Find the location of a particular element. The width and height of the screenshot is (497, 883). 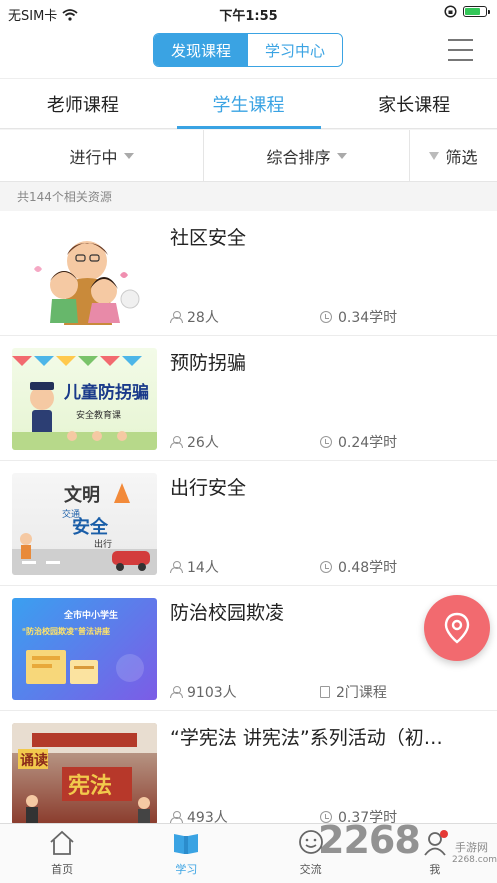

status-filter-dropdown: 进行中 is located at coordinates (102, 155).